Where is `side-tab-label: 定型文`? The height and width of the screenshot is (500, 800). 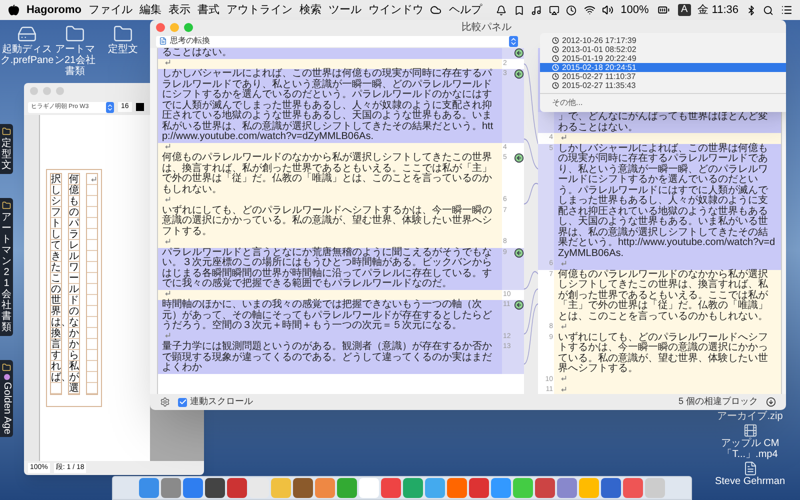
side-tab-label: 定型文 is located at coordinates (7, 154).